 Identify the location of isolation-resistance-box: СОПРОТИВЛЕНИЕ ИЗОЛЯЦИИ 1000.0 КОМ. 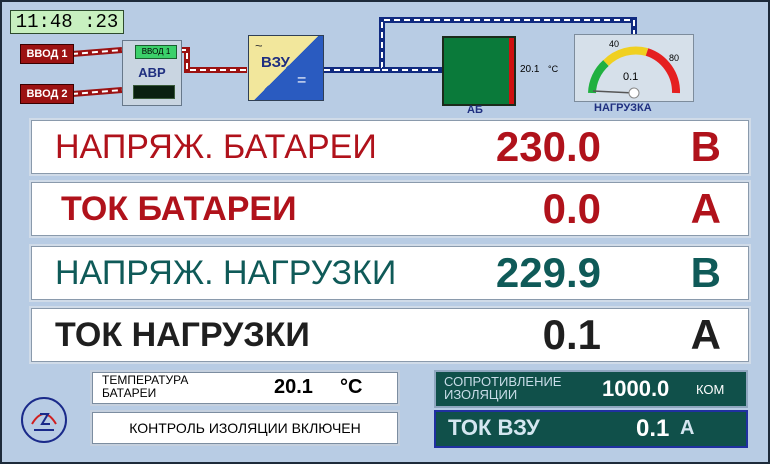
(591, 389).